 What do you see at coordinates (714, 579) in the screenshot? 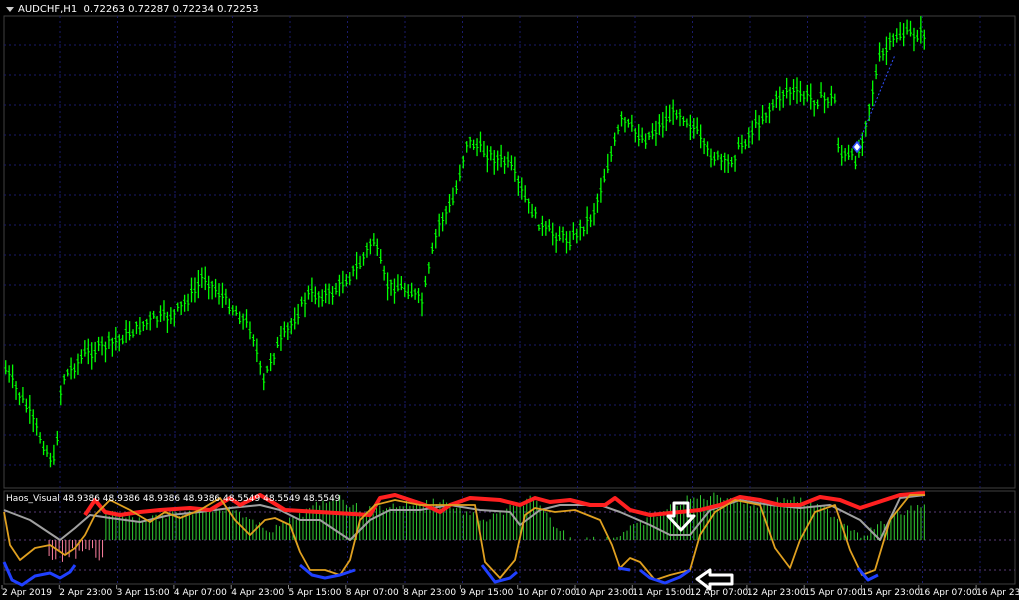
I see `left-arrow-marker-icon` at bounding box center [714, 579].